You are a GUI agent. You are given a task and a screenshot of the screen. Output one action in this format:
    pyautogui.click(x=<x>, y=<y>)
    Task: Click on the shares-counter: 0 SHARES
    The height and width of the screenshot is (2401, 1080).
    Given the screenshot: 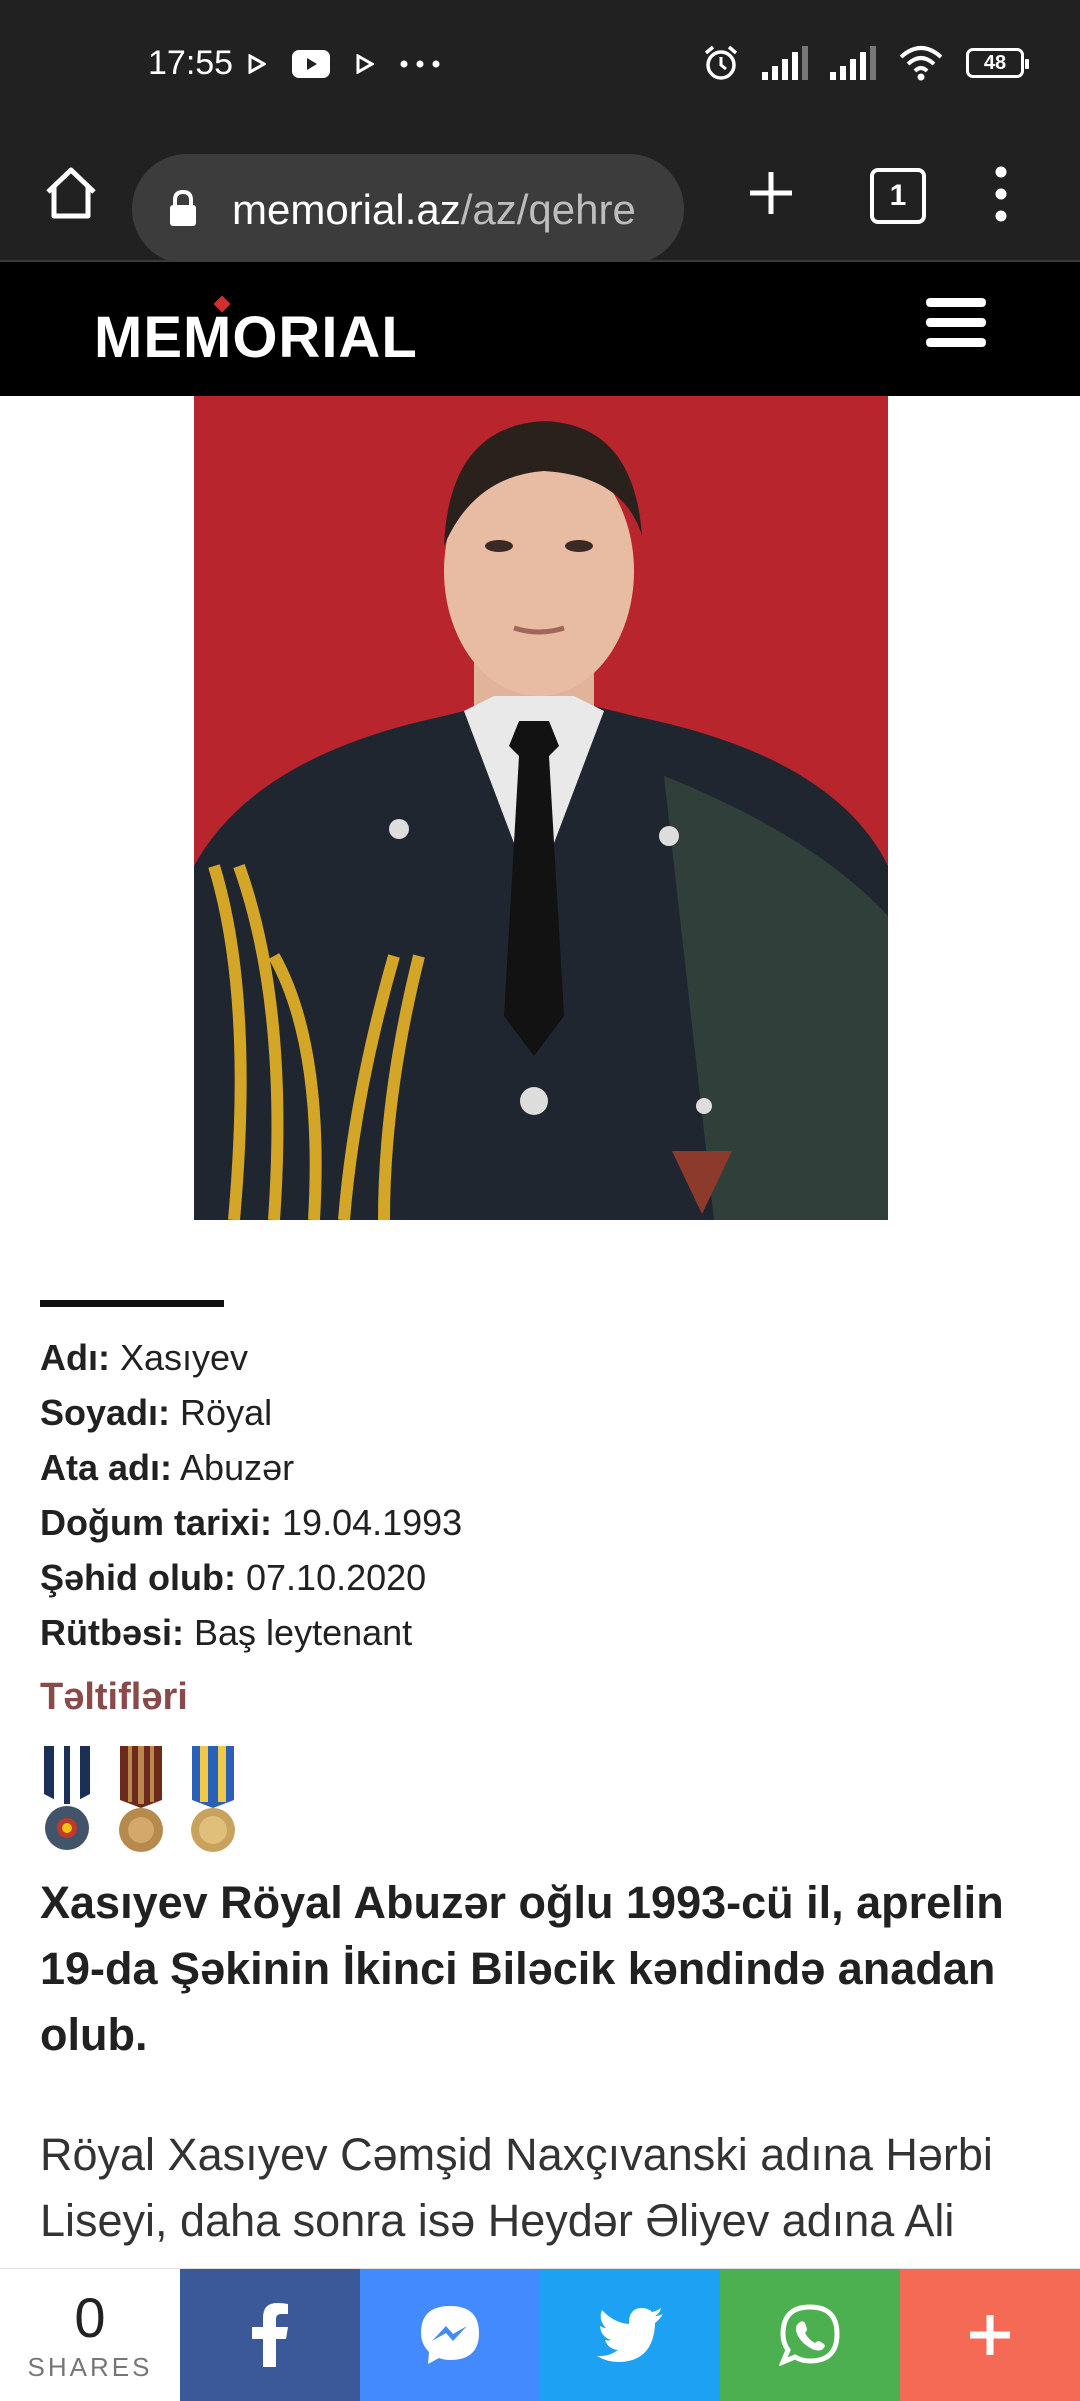 What is the action you would take?
    pyautogui.click(x=90, y=2335)
    